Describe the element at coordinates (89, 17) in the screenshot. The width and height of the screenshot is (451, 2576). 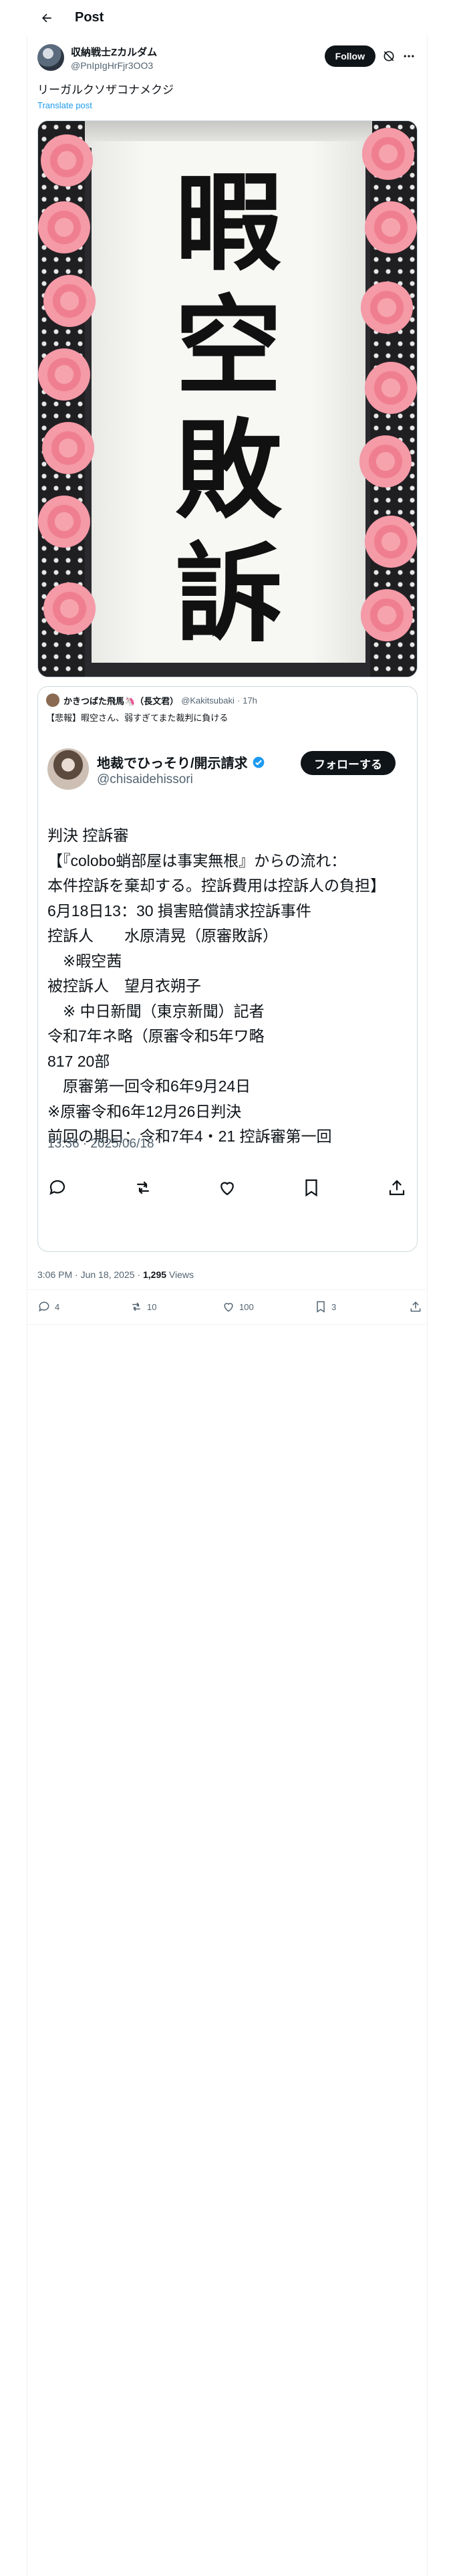
I see `page-title: Post` at that location.